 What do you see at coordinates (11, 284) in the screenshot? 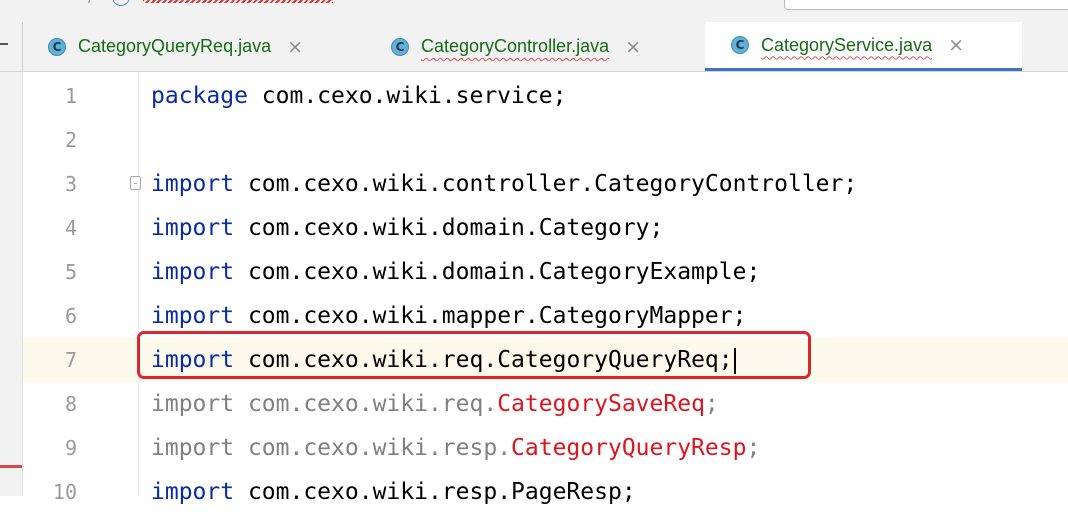
I see `left-tool-strip` at bounding box center [11, 284].